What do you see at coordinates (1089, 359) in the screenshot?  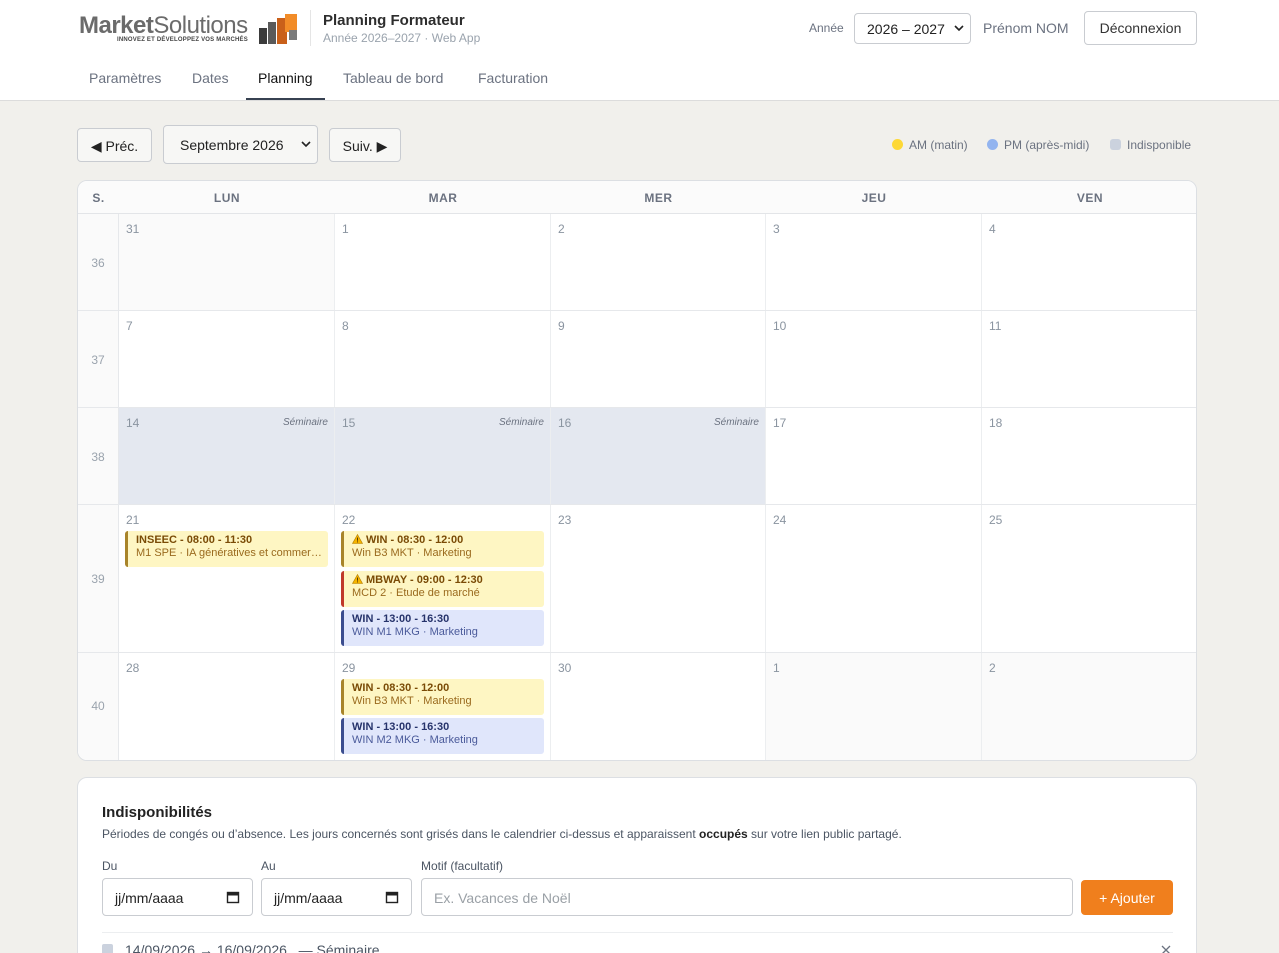 I see `day-cell: 11` at bounding box center [1089, 359].